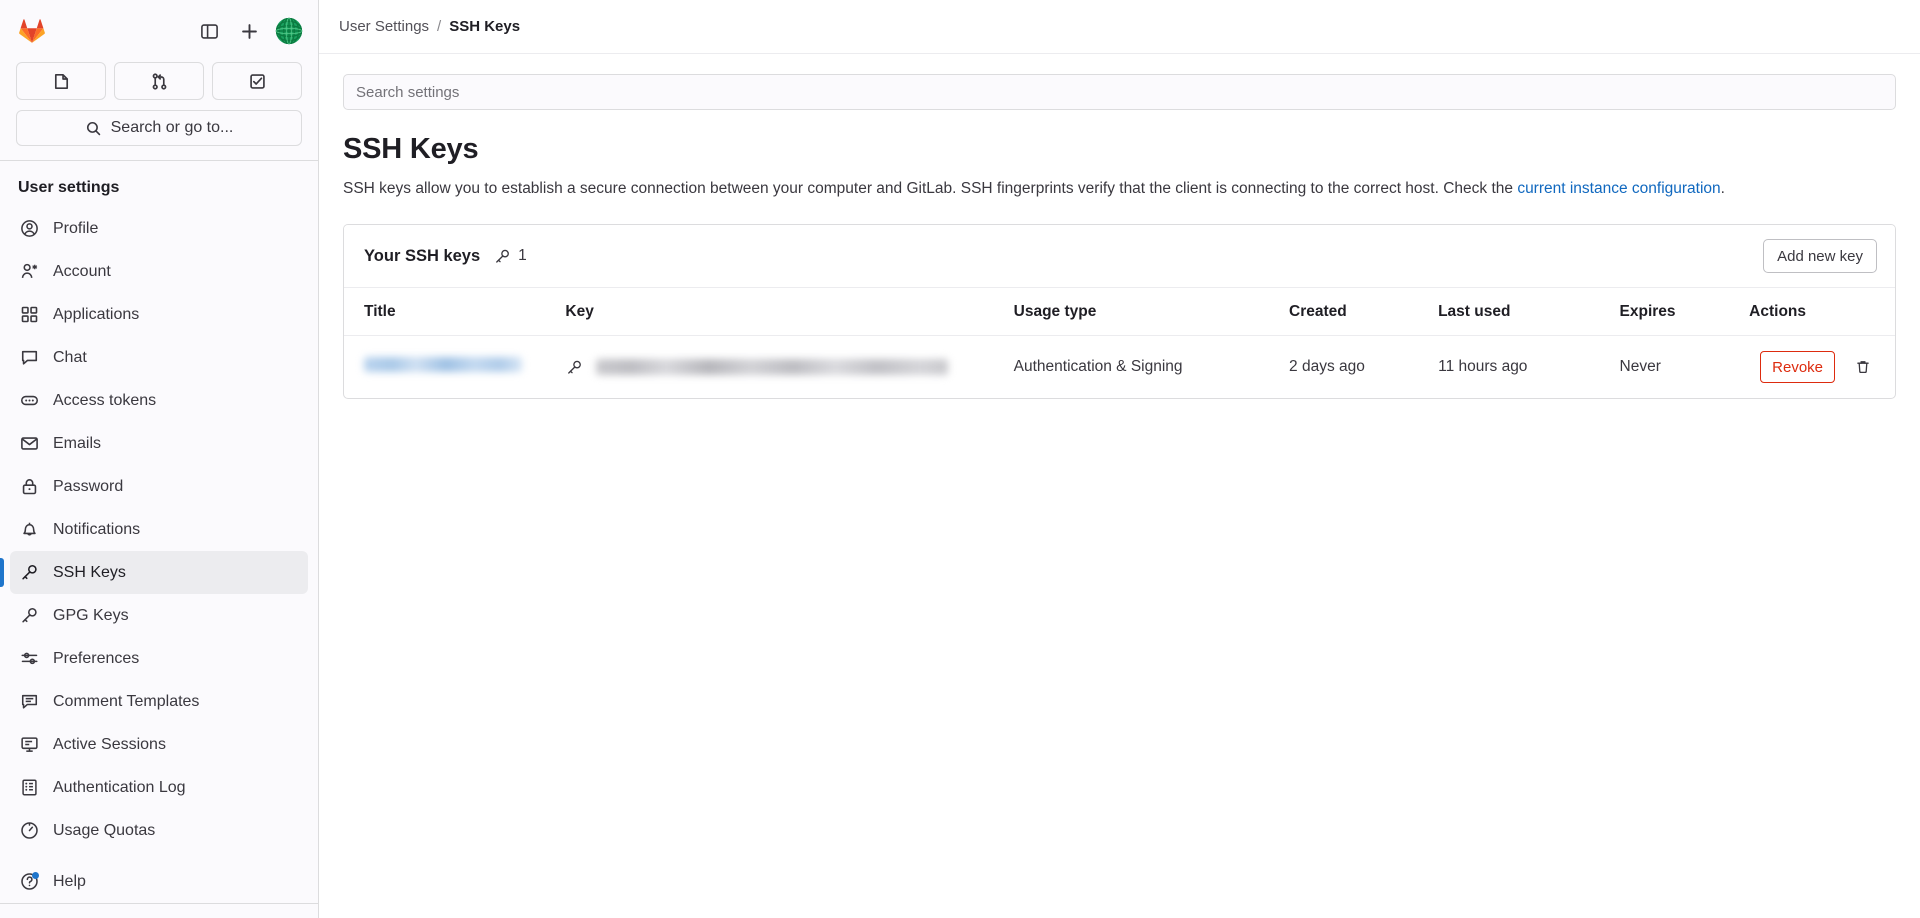  Describe the element at coordinates (159, 357) in the screenshot. I see `sidebar-item-chat: Chat` at that location.